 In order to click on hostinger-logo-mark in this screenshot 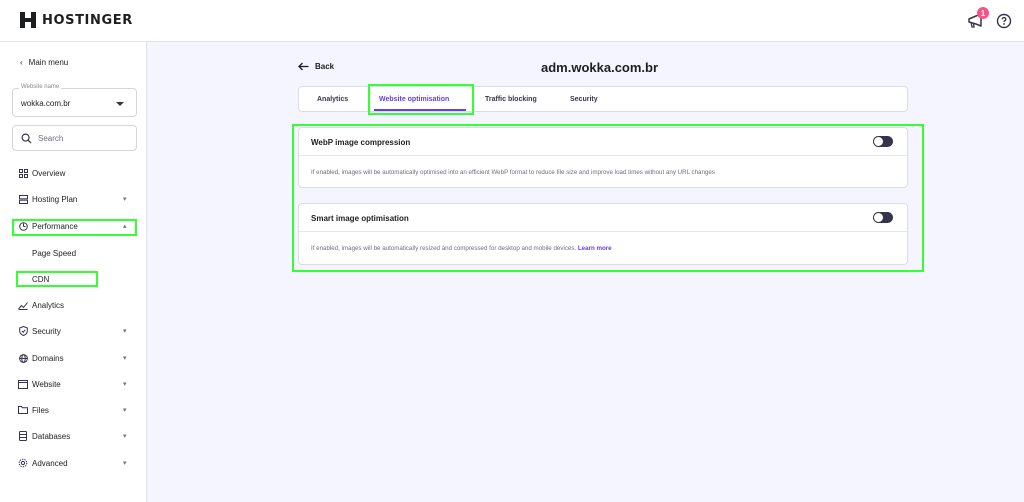, I will do `click(28, 20)`.